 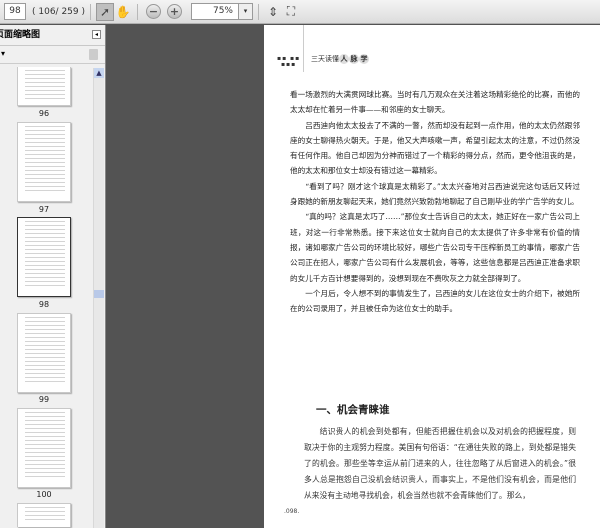 I want to click on thumbnail-label: 100, so click(x=44, y=494).